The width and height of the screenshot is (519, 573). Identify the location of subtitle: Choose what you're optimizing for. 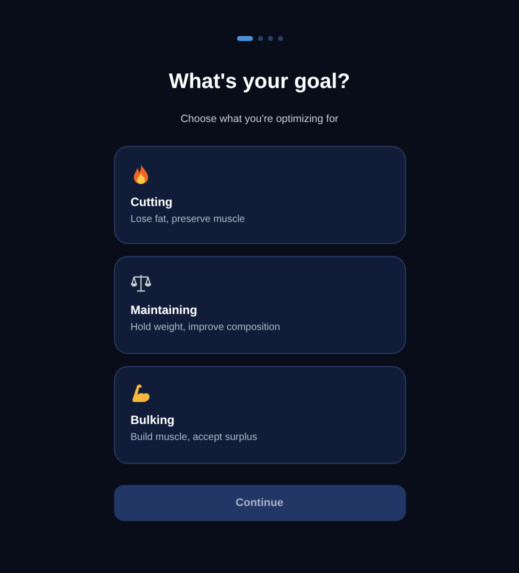
(259, 119).